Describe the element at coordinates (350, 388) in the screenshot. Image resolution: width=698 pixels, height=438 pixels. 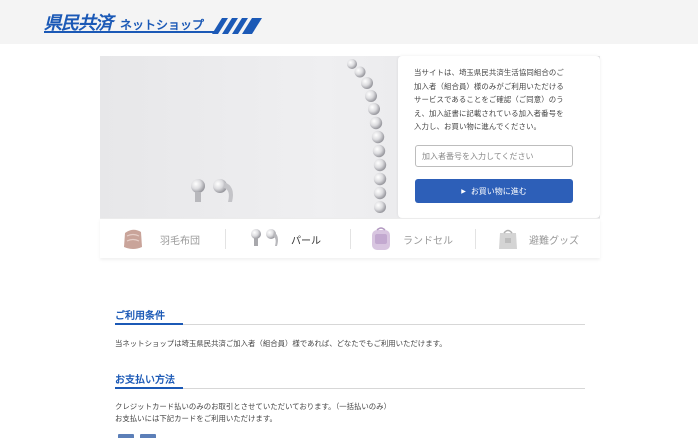
I see `payment-divider` at that location.